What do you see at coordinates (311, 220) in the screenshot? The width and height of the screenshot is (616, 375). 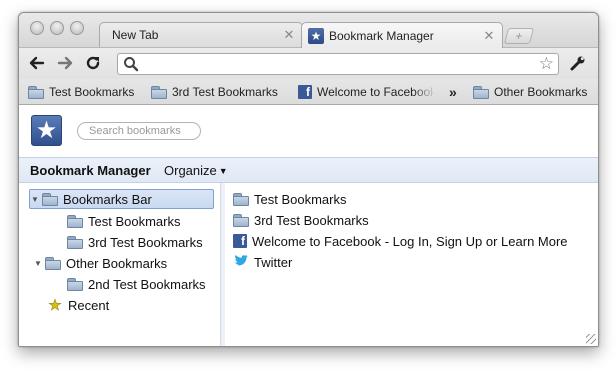 I see `list-item-label: 3rd Test Bookmarks` at bounding box center [311, 220].